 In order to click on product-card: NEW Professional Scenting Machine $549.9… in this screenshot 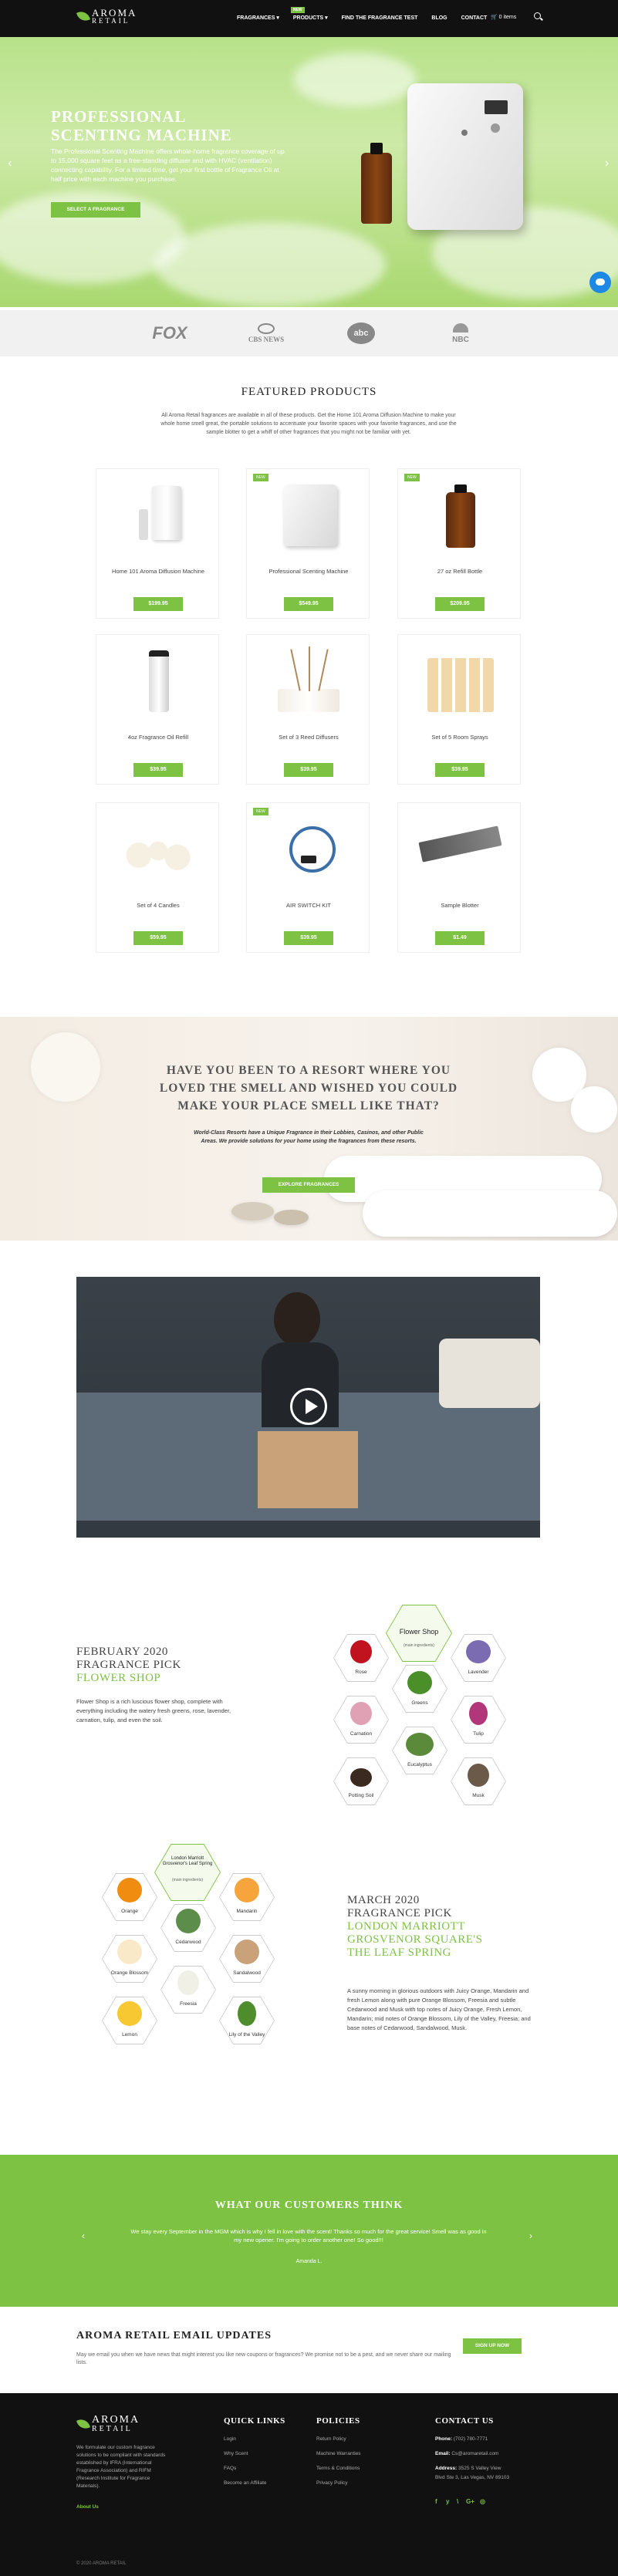, I will do `click(308, 543)`.